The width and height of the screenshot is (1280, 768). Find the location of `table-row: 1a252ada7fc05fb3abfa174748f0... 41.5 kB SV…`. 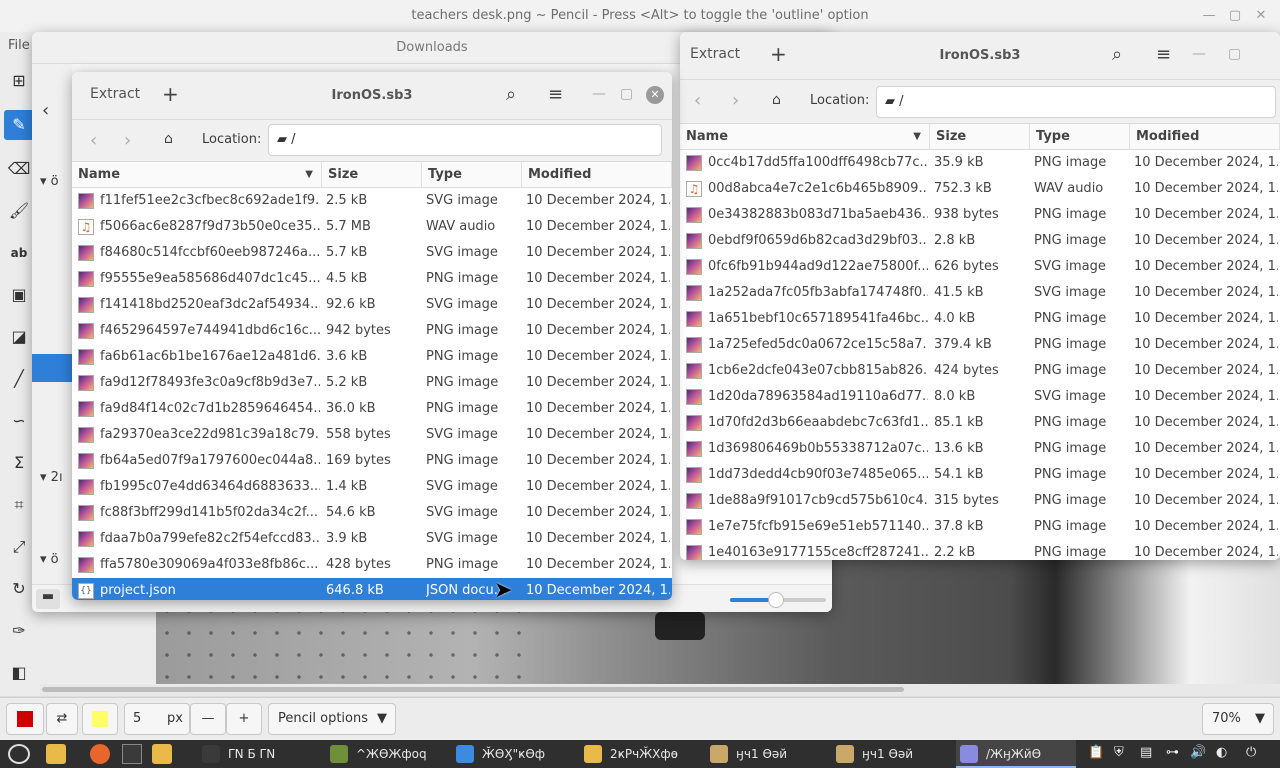

table-row: 1a252ada7fc05fb3abfa174748f0... 41.5 kB SV… is located at coordinates (980, 293).